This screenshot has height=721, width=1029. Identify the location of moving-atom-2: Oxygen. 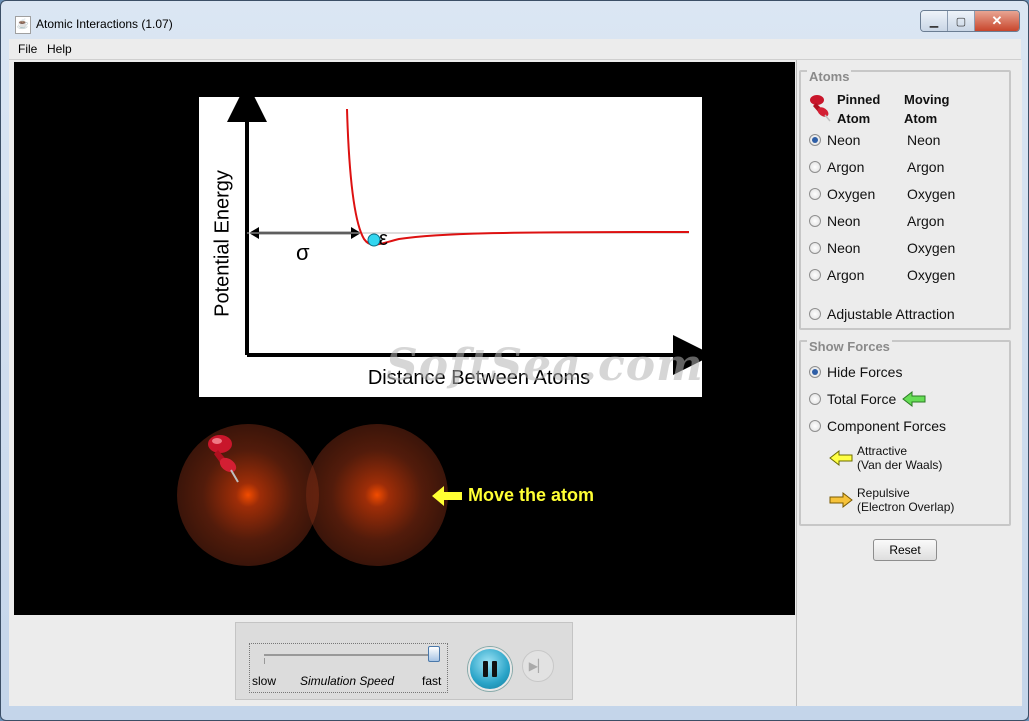
(931, 194).